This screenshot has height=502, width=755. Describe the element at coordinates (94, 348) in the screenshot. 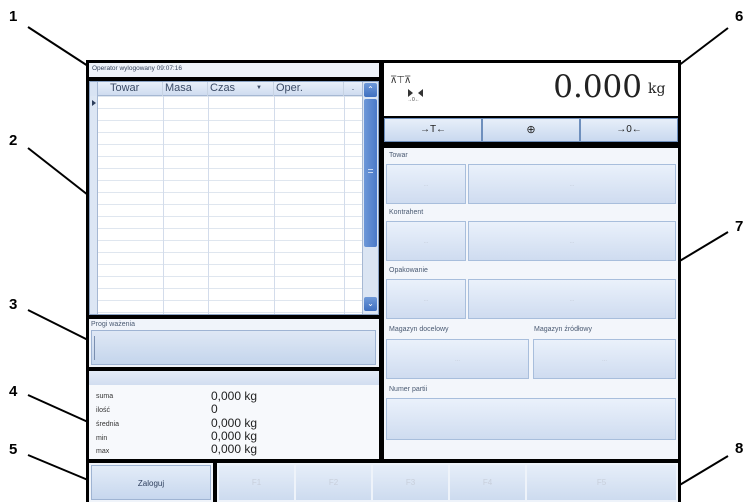

I see `thresholds-marker` at that location.